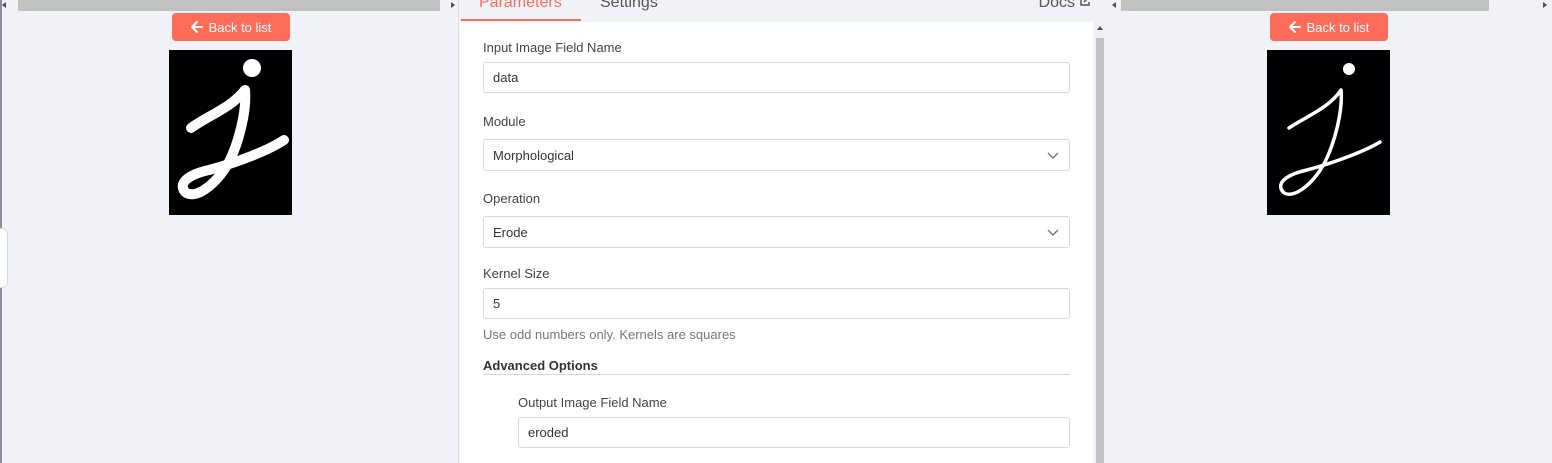  Describe the element at coordinates (776, 303) in the screenshot. I see `kernel-size-input` at that location.